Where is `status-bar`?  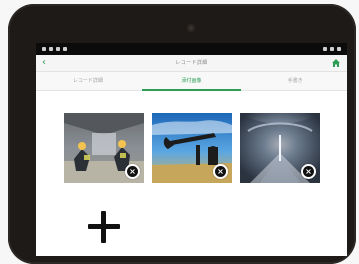
status-bar is located at coordinates (191, 49).